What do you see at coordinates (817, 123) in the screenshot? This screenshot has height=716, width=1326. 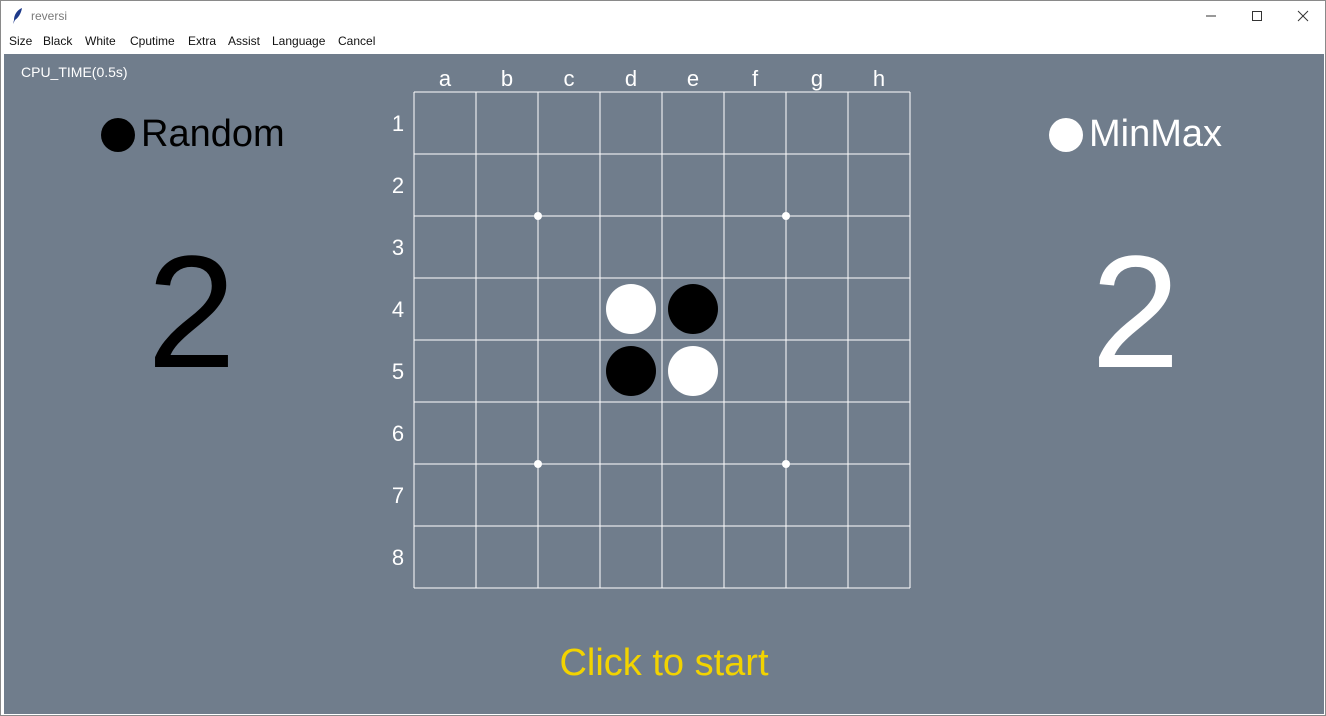 I see `board-cell-g1` at bounding box center [817, 123].